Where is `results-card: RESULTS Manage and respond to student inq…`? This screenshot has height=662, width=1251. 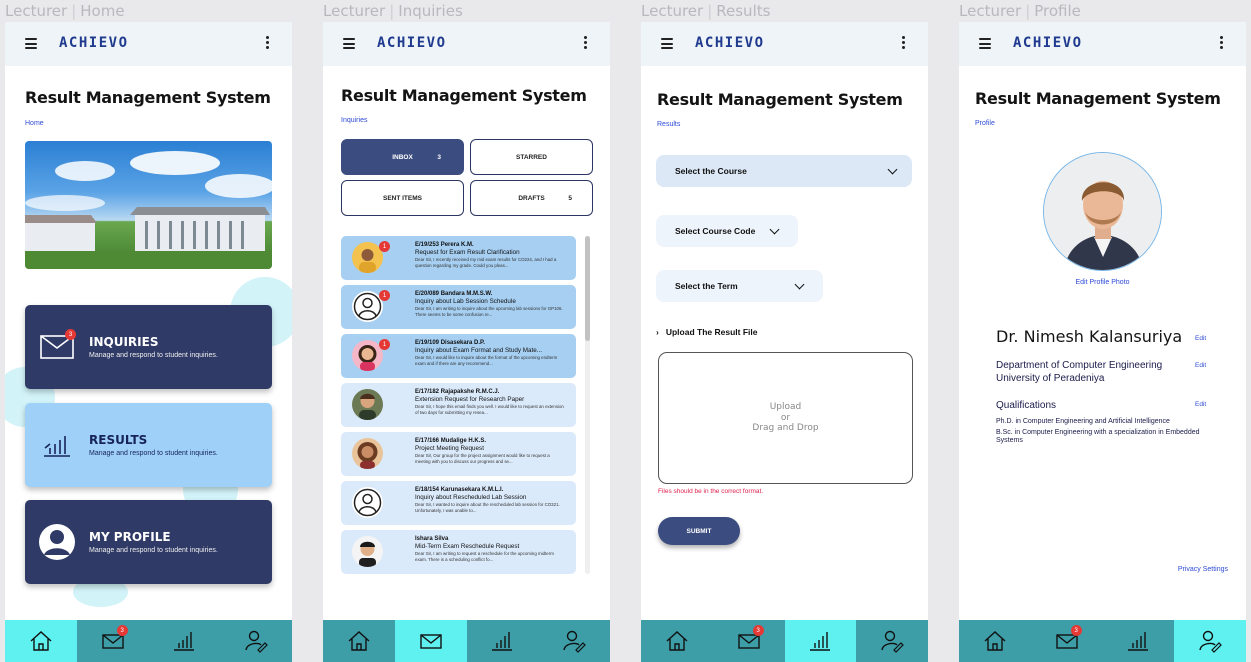 results-card: RESULTS Manage and respond to student inq… is located at coordinates (148, 445).